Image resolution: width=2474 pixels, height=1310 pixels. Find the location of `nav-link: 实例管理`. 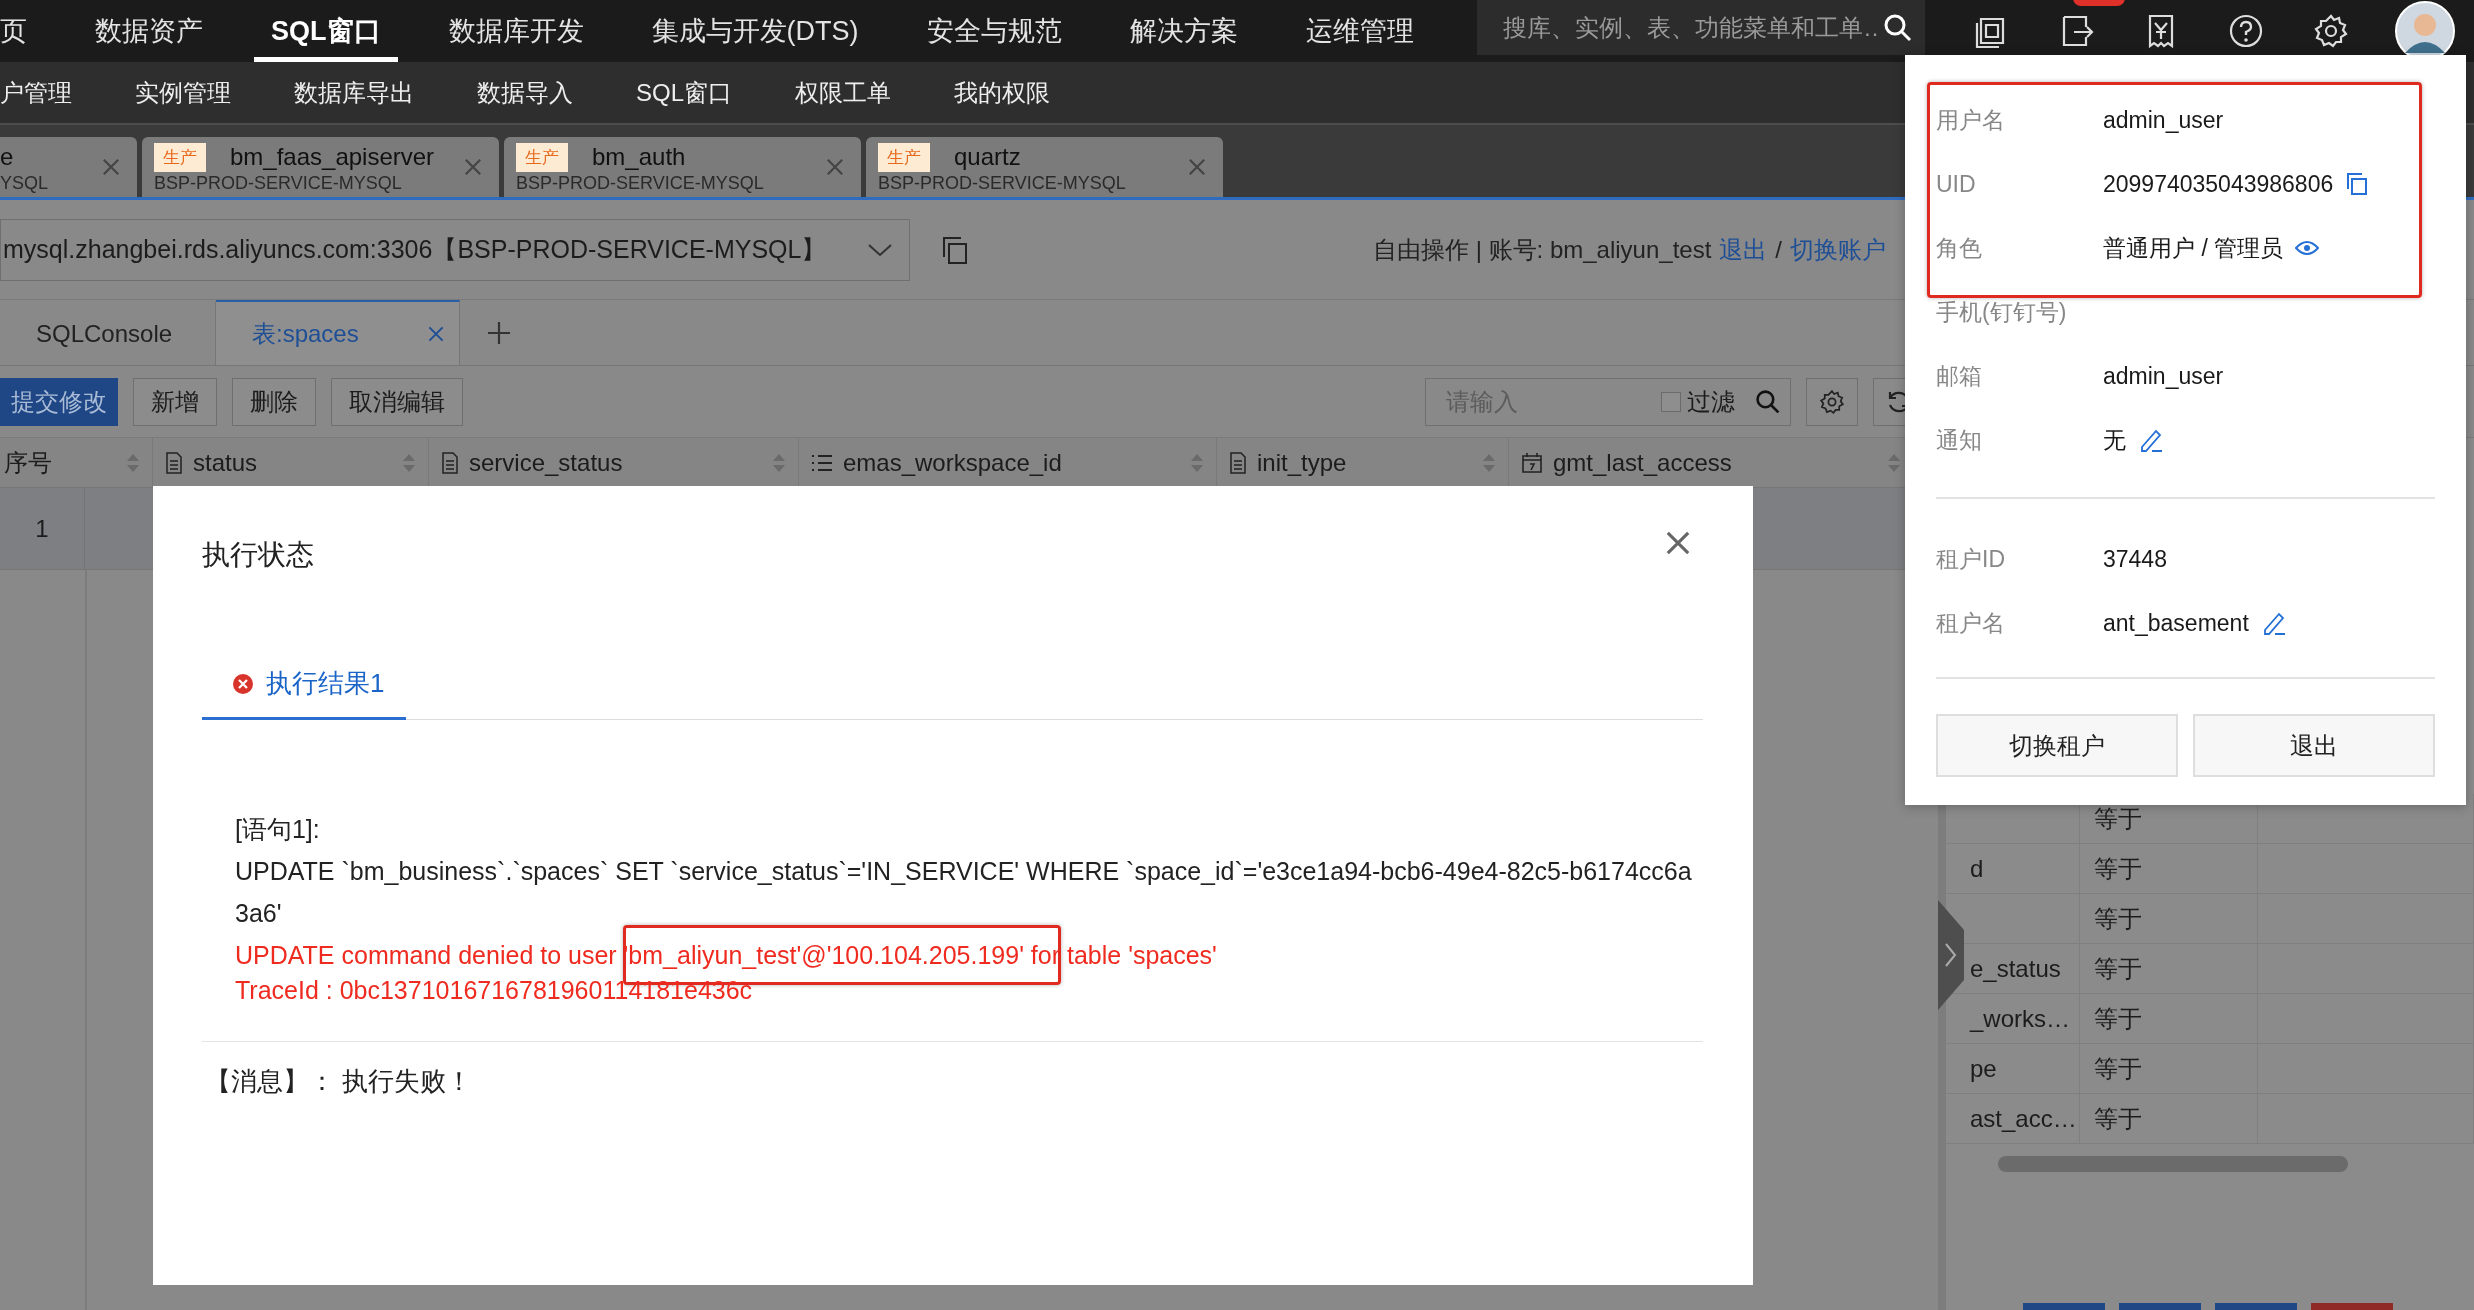

nav-link: 实例管理 is located at coordinates (183, 92).